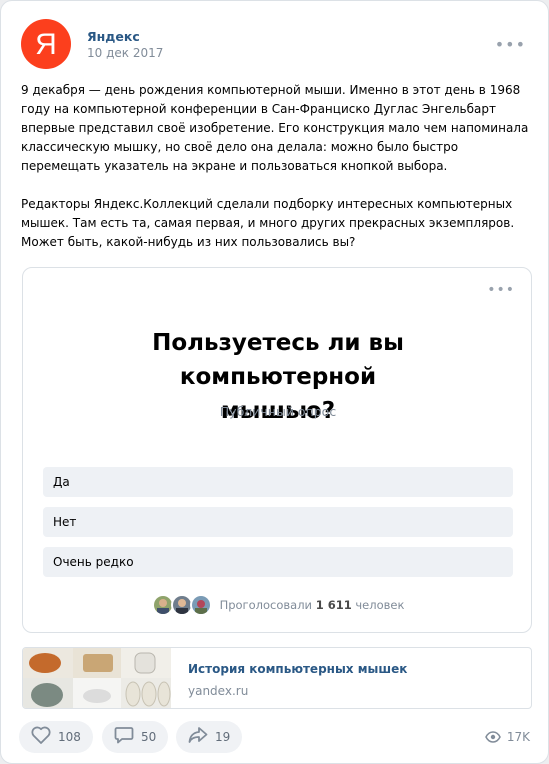 The height and width of the screenshot is (764, 549). Describe the element at coordinates (278, 411) in the screenshot. I see `poll-type-label: Публичный опрос` at that location.